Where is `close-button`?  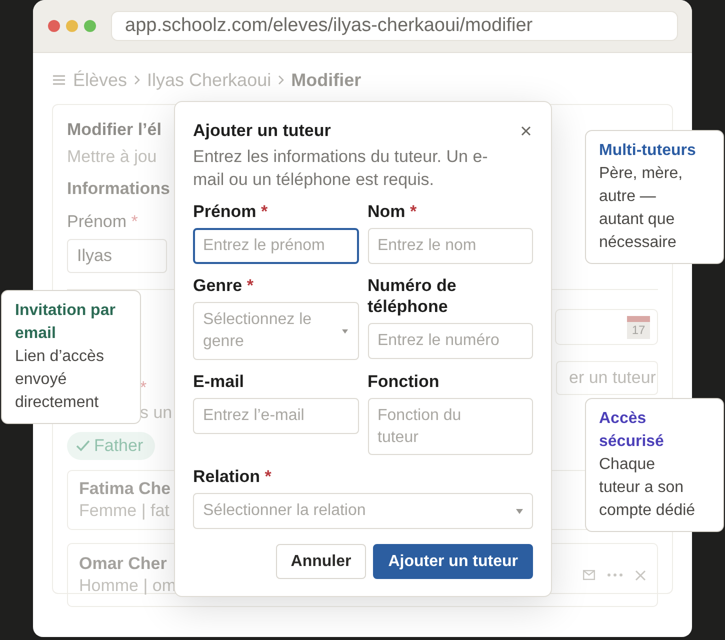
close-button is located at coordinates (526, 131).